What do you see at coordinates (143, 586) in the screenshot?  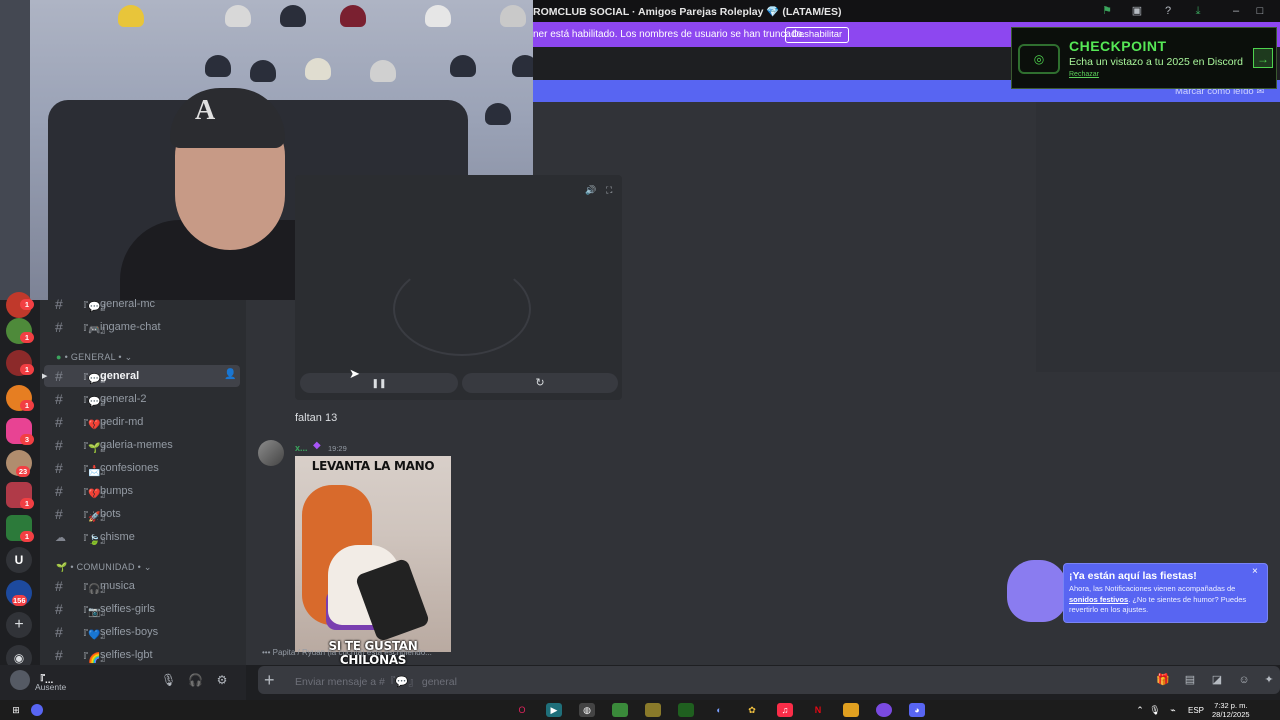 I see `channel-musica: # 『🎧』 musica` at bounding box center [143, 586].